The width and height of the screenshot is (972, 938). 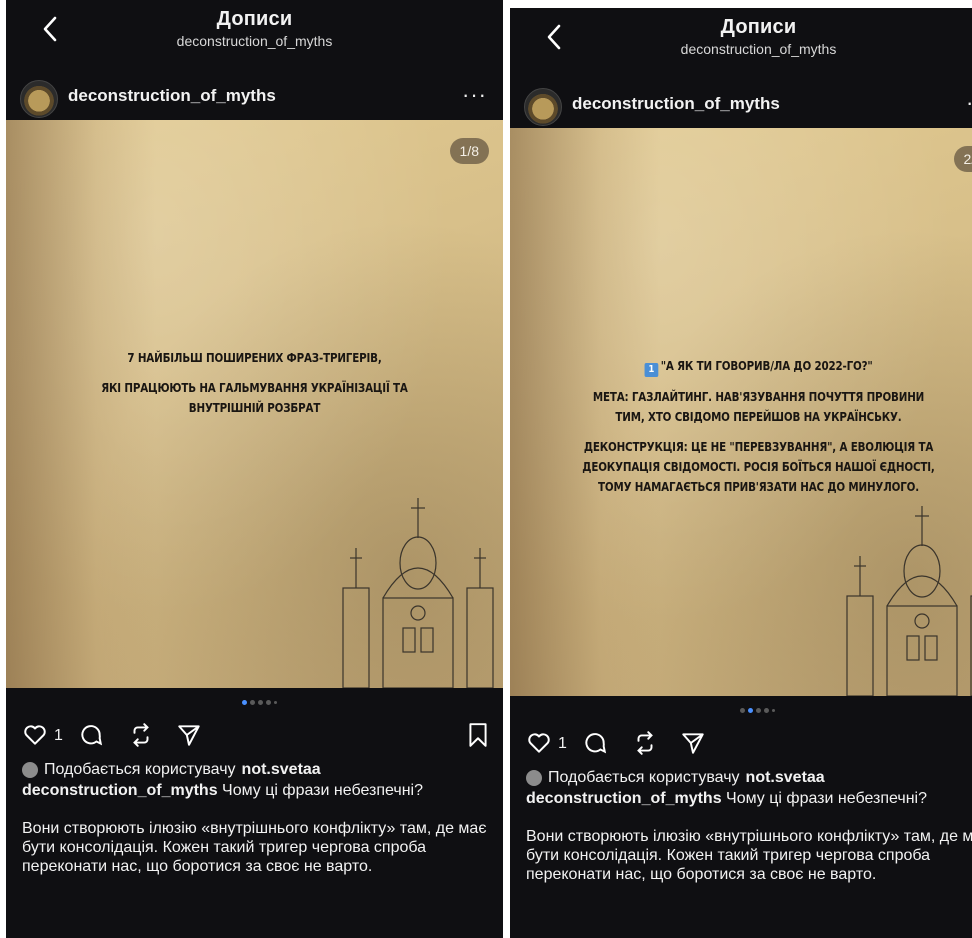 What do you see at coordinates (962, 159) in the screenshot?
I see `slide-counter: 2/8` at bounding box center [962, 159].